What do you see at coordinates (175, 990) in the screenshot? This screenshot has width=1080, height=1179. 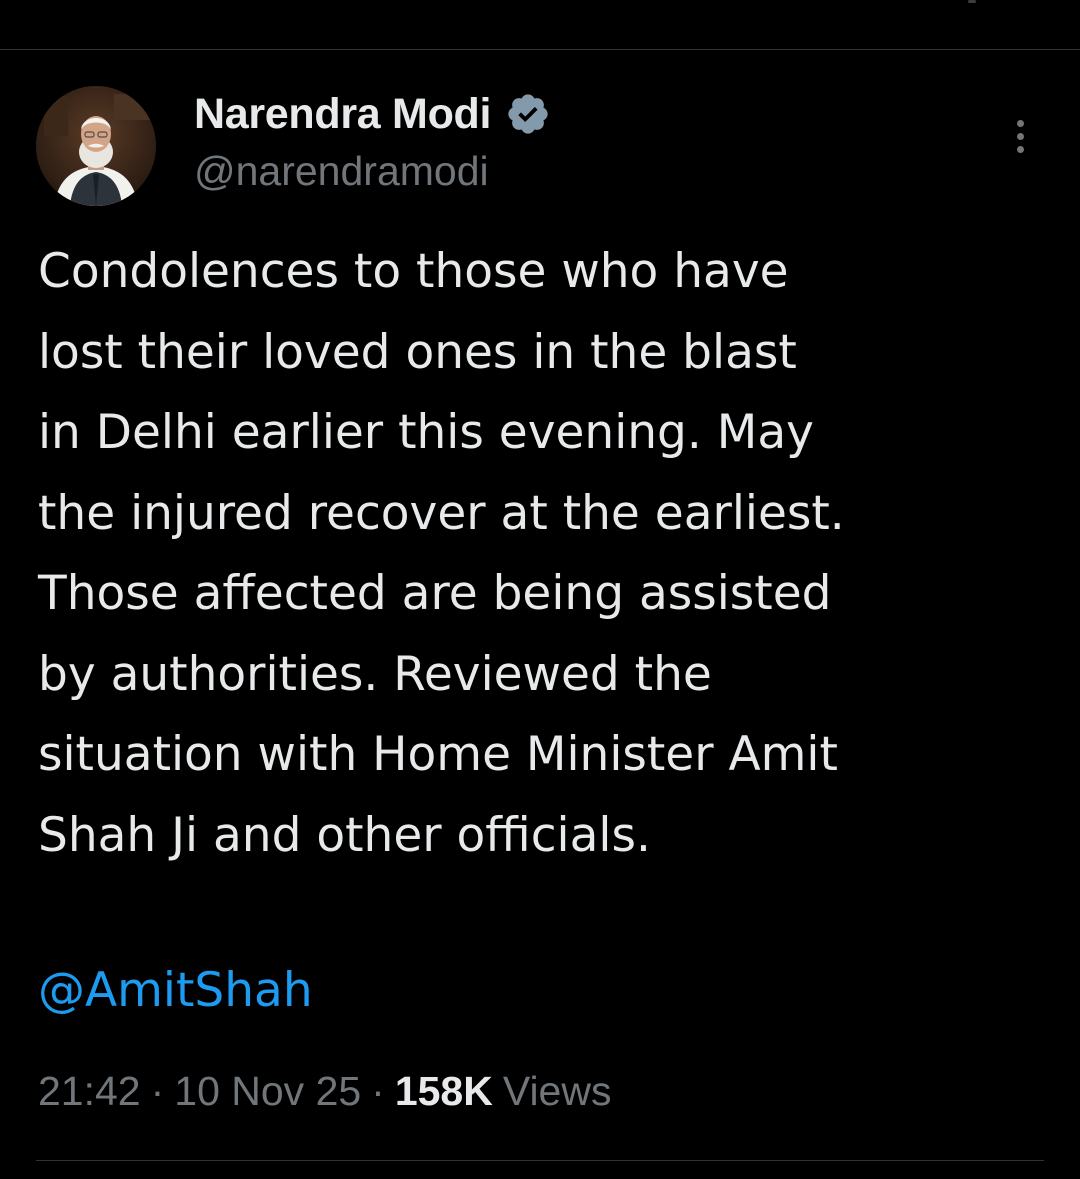 I see `mention-link: @AmitShah` at bounding box center [175, 990].